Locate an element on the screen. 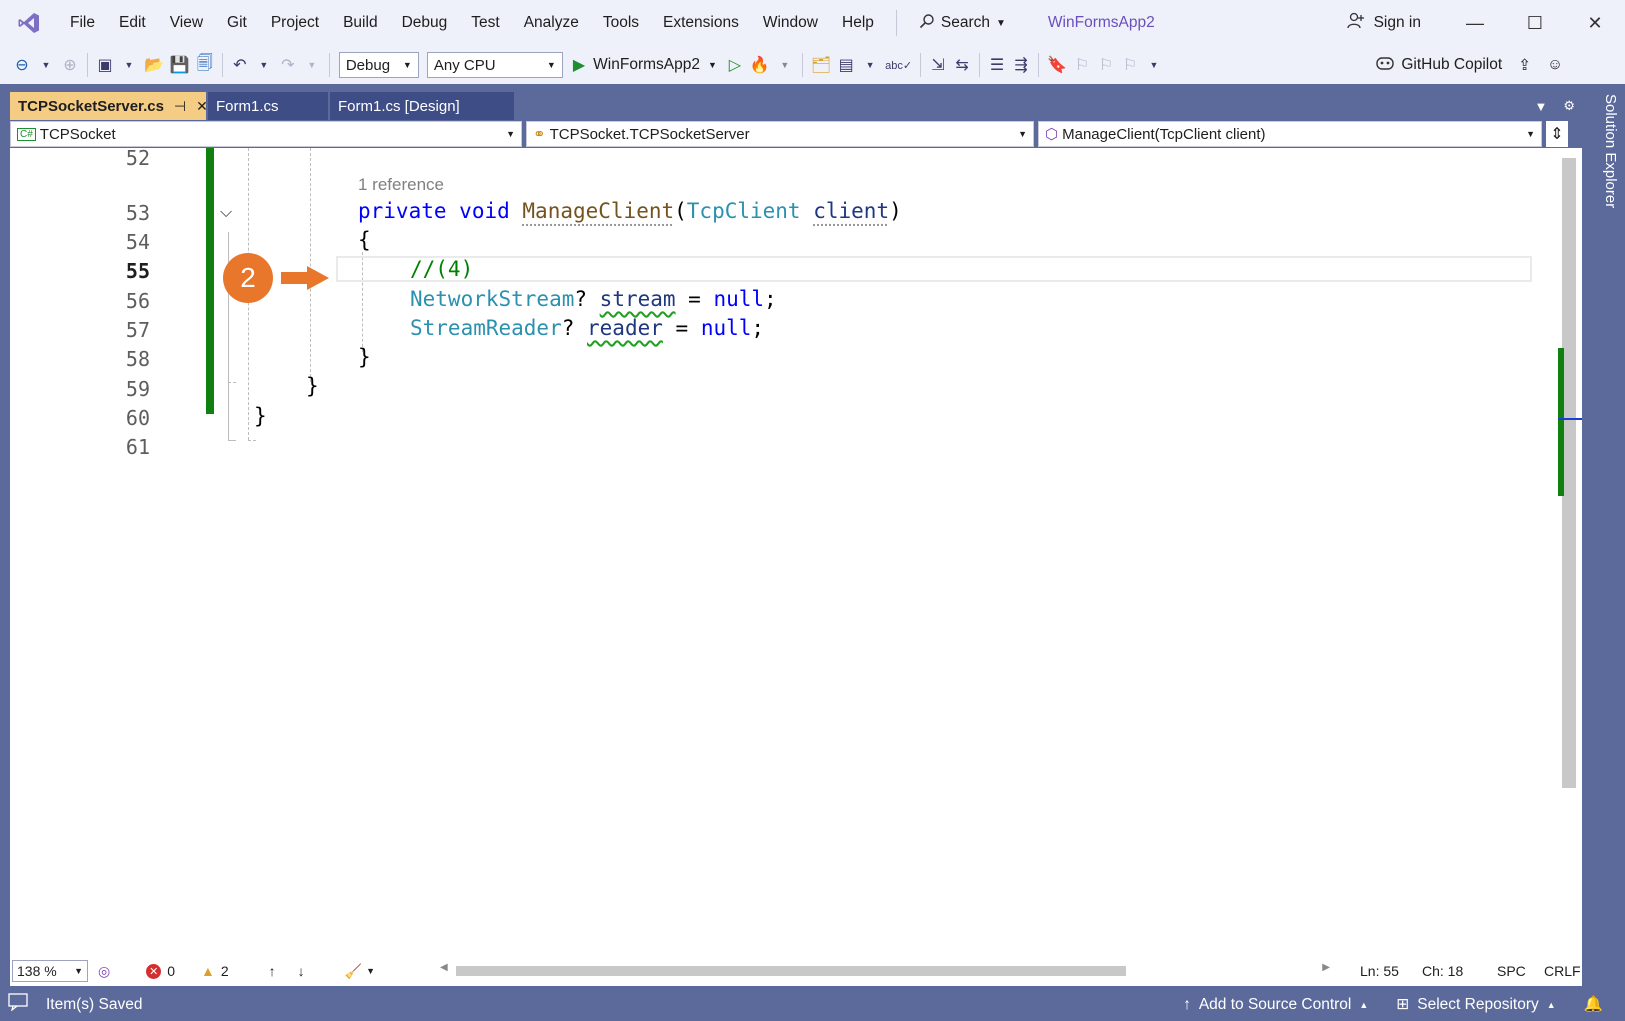 This screenshot has height=1021, width=1625. uncomment-lines-button: ⇶ is located at coordinates (1021, 65).